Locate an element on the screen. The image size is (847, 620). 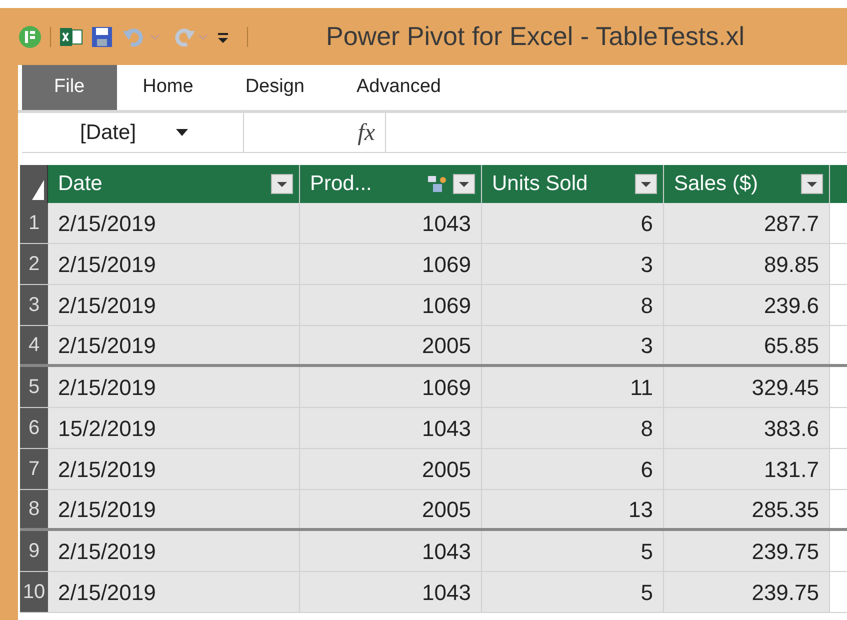
window-title: Power Pivot for Excel - TableTests.xl is located at coordinates (535, 36).